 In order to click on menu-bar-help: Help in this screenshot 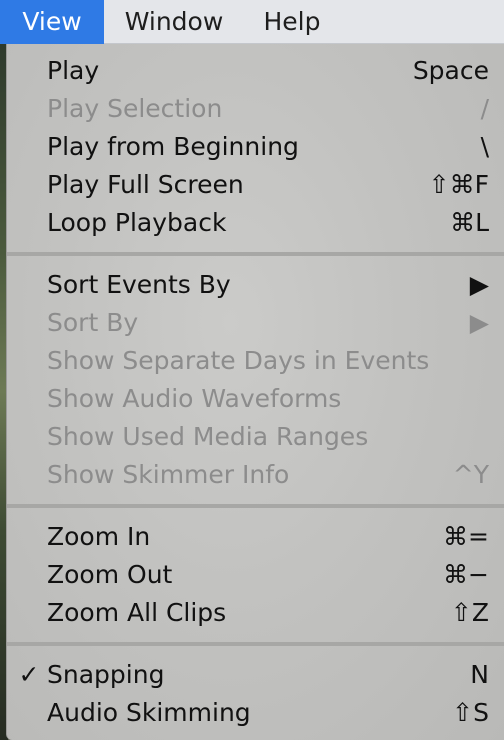, I will do `click(292, 22)`.